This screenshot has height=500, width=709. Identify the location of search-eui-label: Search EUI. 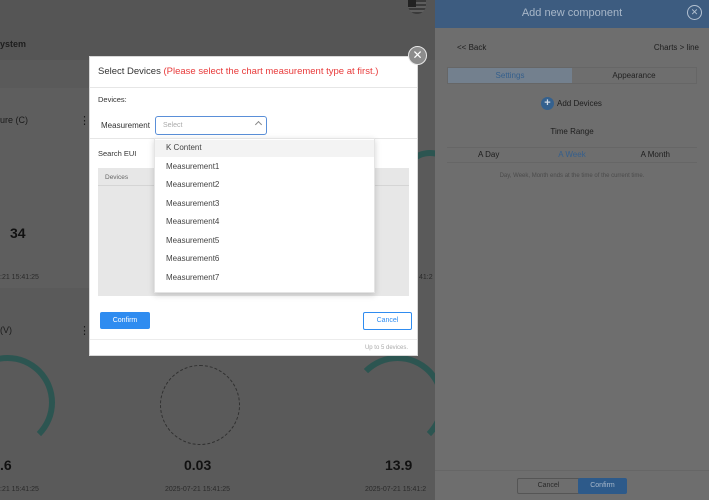
(117, 153).